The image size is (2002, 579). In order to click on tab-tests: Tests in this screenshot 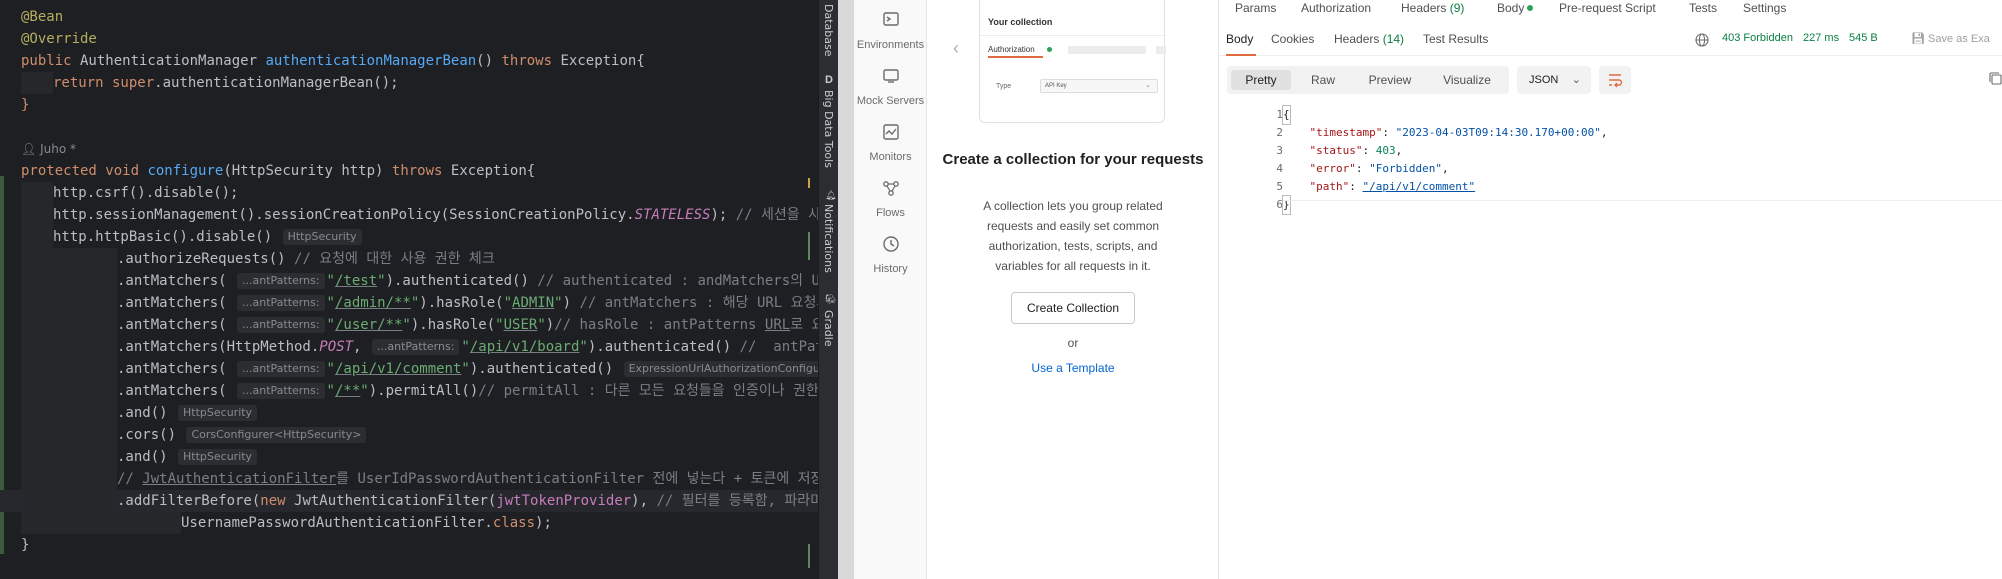, I will do `click(1703, 8)`.